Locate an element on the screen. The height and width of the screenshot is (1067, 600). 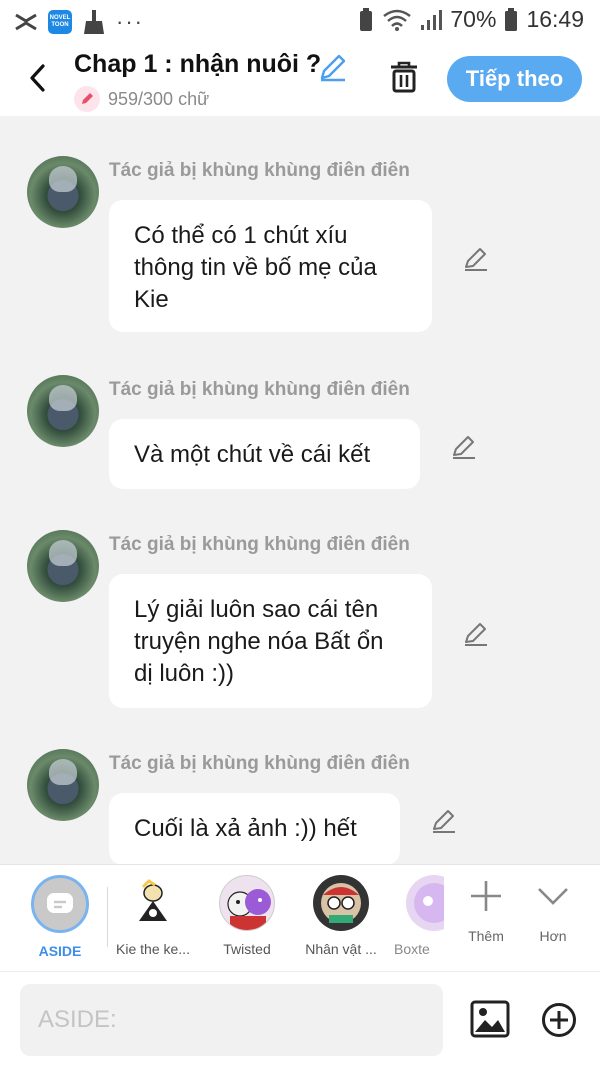
more-notifications-icon: ··· is located at coordinates (130, 21).